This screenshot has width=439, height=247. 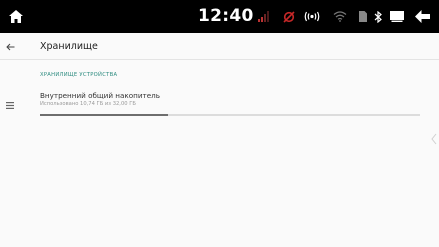 I want to click on storage-name: Внутренний общий накопитель, so click(x=100, y=95).